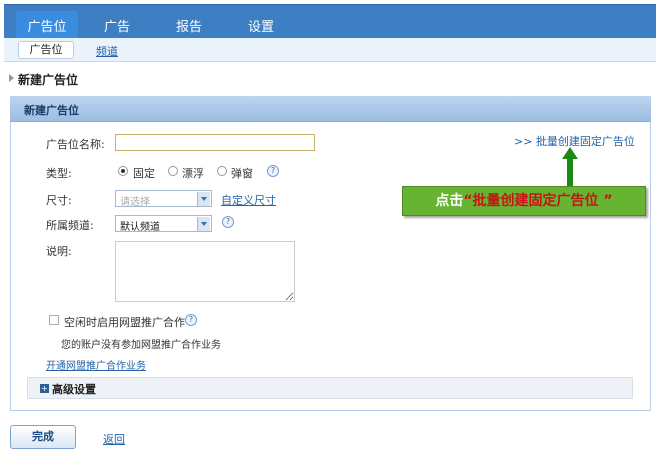 The image size is (660, 459). I want to click on subtab-ad-slots: 广告位, so click(46, 50).